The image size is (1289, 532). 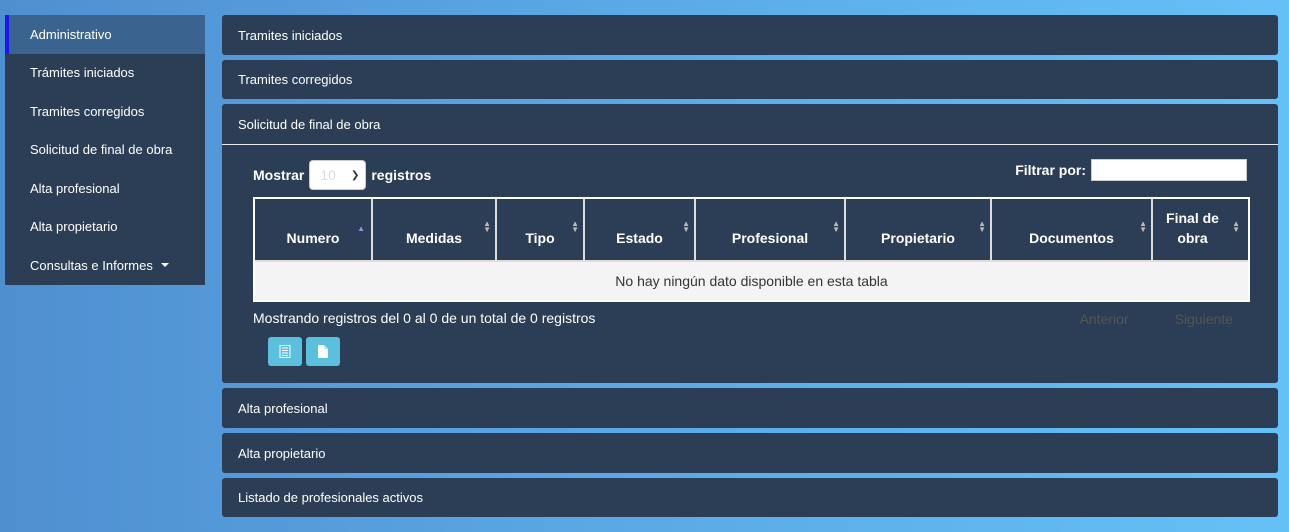 I want to click on column-header-medidas: Medidas ▲ ▼, so click(x=435, y=229).